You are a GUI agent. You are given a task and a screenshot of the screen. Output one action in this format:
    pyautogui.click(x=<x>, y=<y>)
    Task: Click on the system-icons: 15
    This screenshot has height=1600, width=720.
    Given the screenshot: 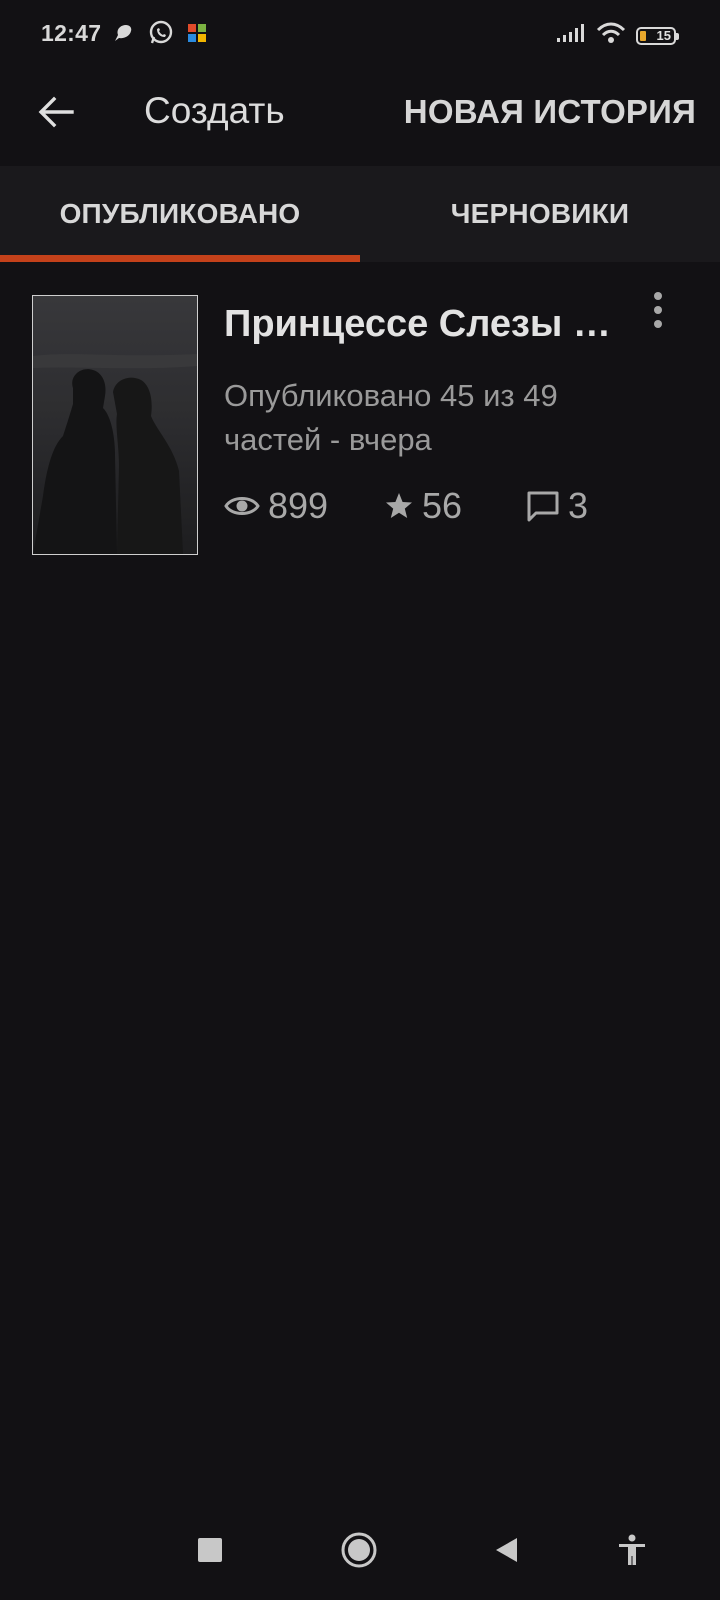 What is the action you would take?
    pyautogui.click(x=617, y=35)
    